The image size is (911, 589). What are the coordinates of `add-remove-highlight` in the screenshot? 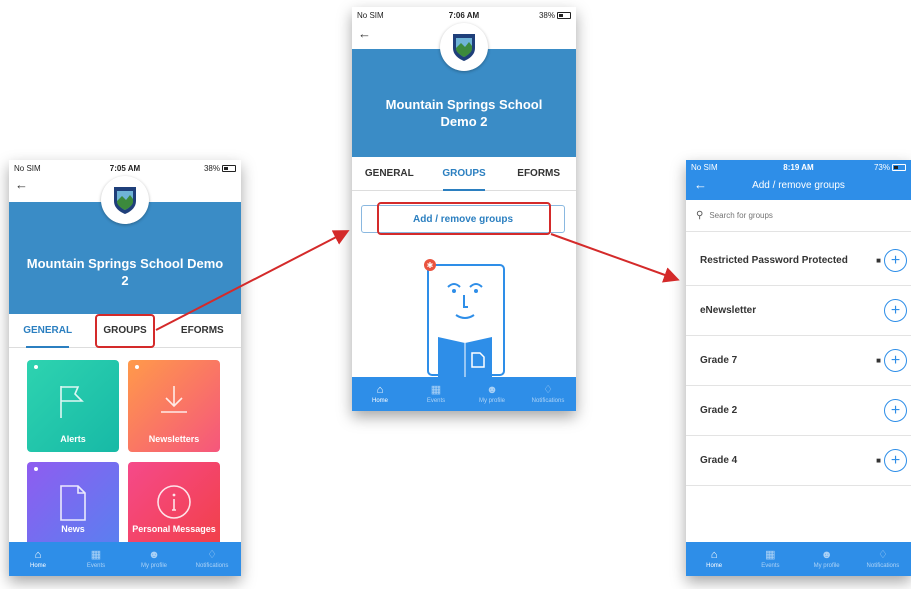 It's located at (464, 218).